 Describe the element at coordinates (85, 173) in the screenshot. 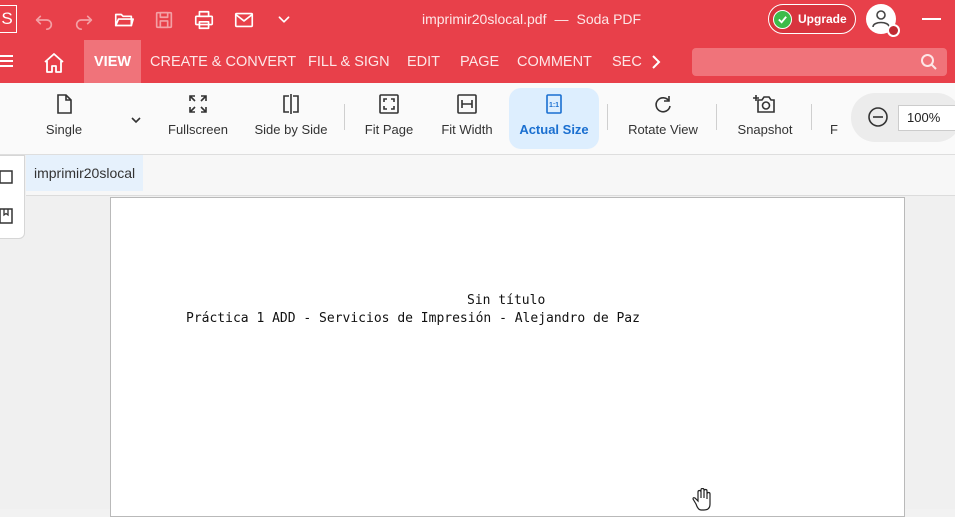

I see `document-tab: imprimir20slocal` at that location.